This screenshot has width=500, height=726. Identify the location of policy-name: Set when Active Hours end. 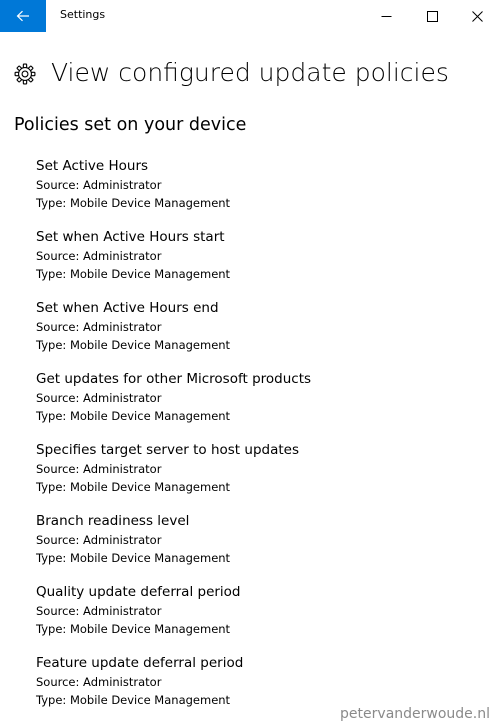
(127, 308).